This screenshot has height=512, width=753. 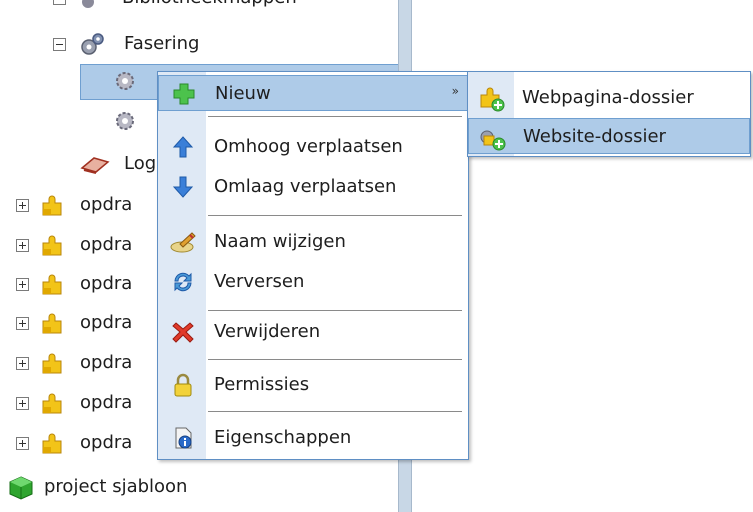 I want to click on submenu-item-website-dossier: Website-dossier, so click(x=609, y=136).